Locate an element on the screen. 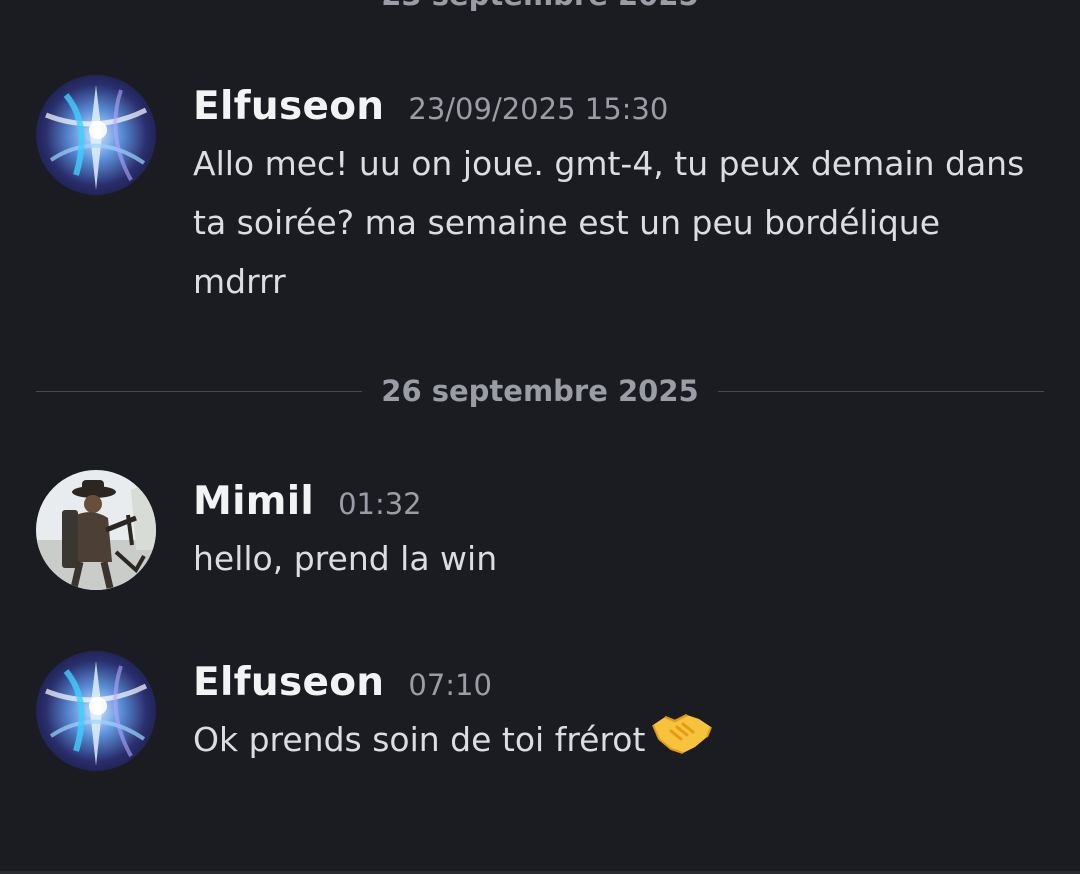  username: Mimil is located at coordinates (253, 502).